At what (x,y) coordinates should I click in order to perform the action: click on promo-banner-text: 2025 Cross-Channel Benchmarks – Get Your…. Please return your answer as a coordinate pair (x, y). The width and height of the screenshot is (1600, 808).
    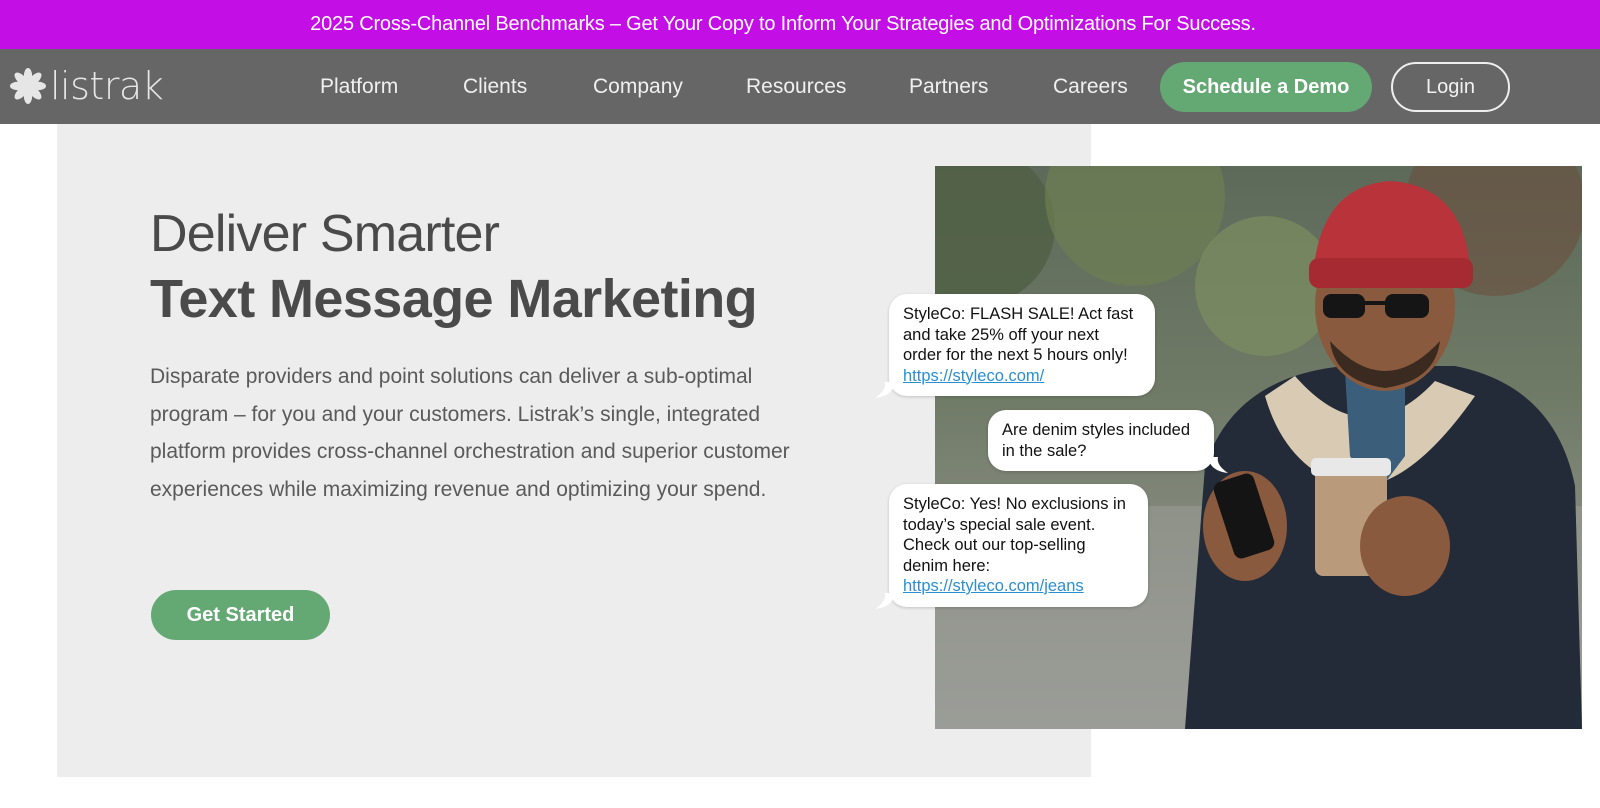
    Looking at the image, I should click on (783, 24).